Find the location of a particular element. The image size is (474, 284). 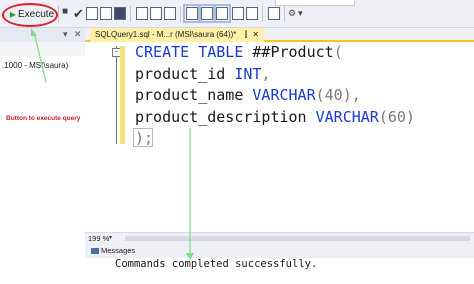

results-to-grid-icon is located at coordinates (207, 13).